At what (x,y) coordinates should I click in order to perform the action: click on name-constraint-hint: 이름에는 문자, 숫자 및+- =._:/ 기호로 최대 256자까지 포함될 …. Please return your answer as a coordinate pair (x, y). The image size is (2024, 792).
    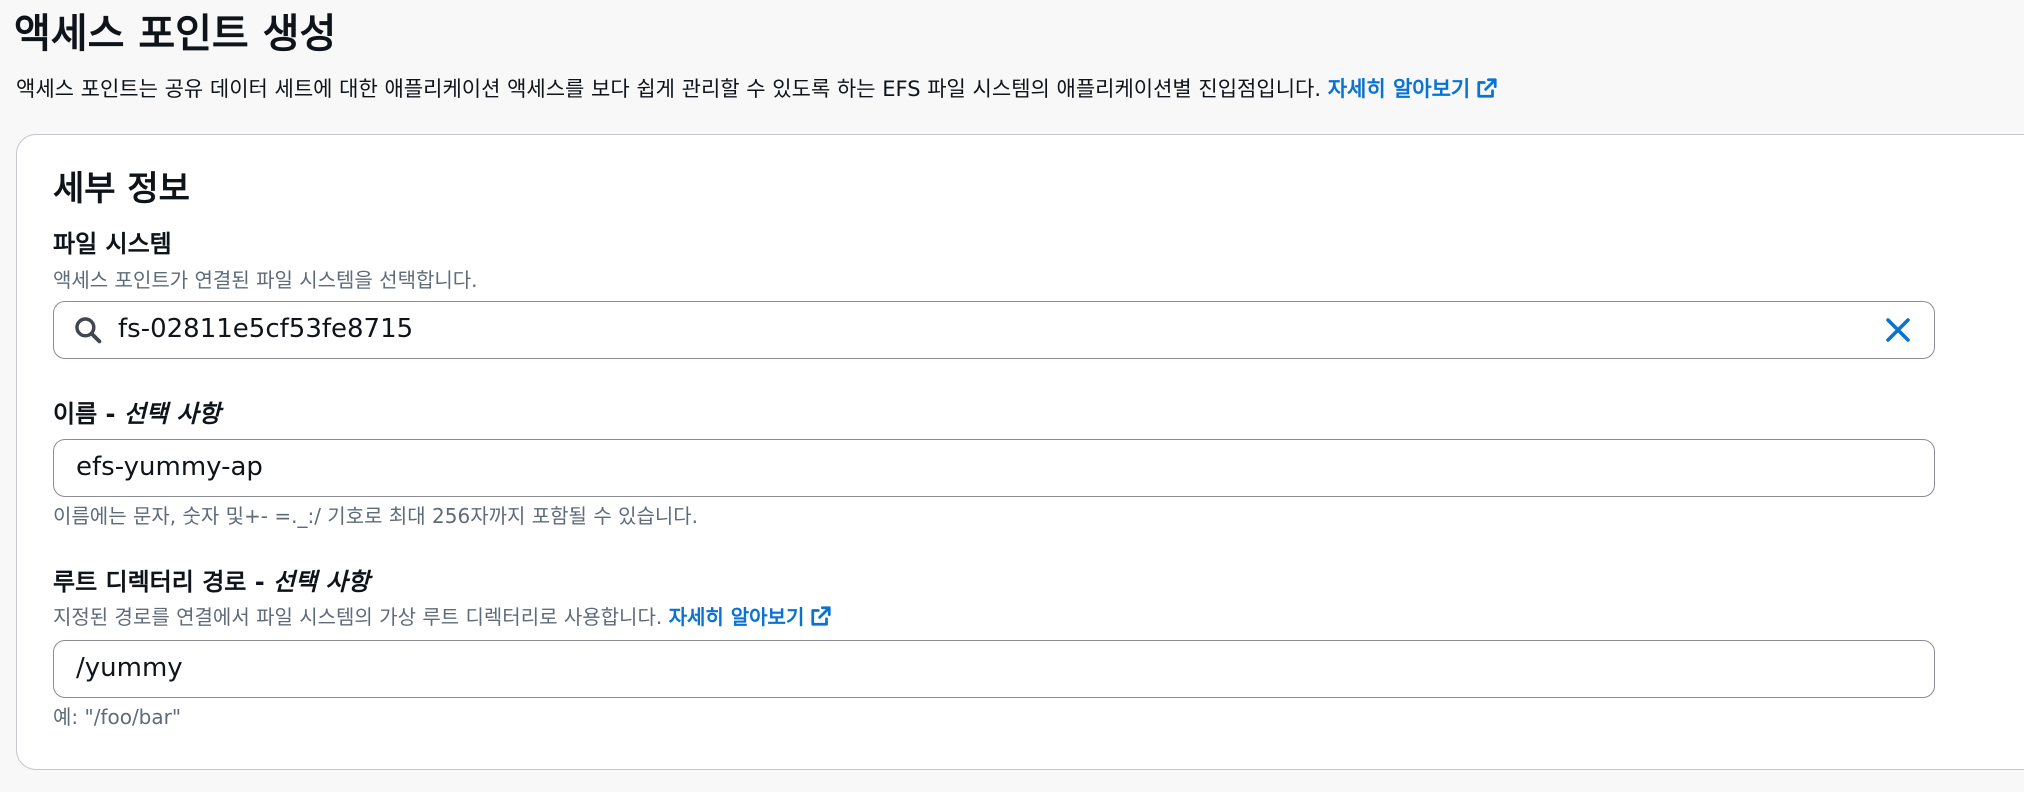
    Looking at the image, I should click on (376, 516).